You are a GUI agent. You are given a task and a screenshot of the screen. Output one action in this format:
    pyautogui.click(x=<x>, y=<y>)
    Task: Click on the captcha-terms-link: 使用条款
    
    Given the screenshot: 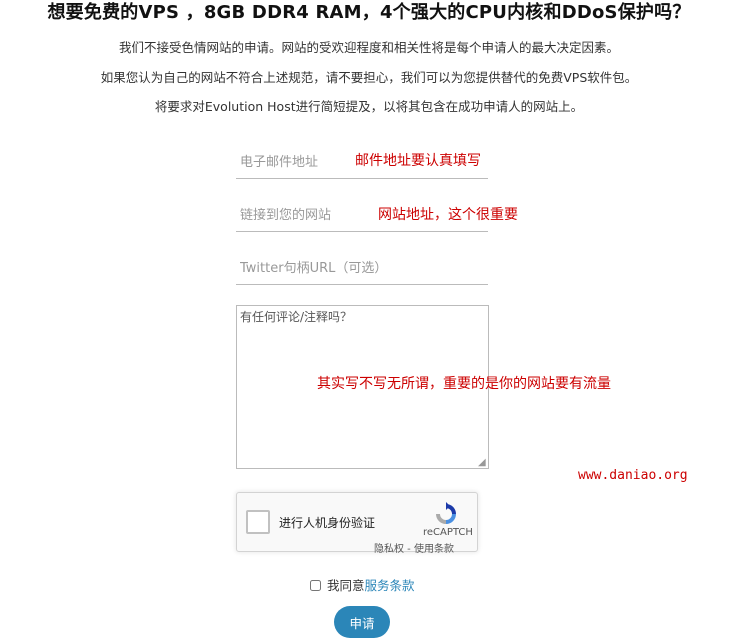 What is the action you would take?
    pyautogui.click(x=434, y=549)
    